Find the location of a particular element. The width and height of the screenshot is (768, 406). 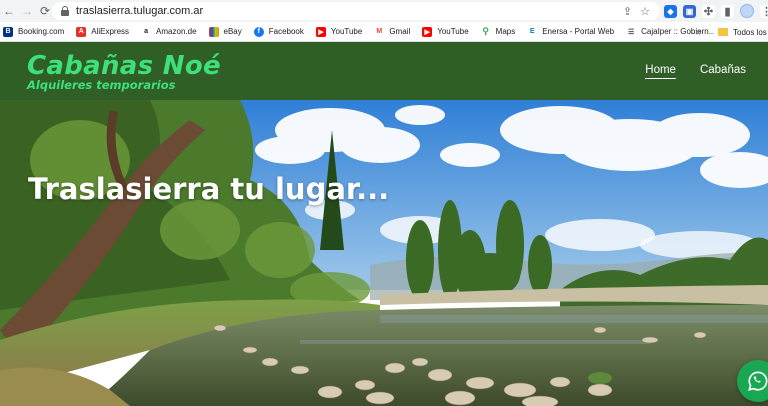

bookmarks-overflow-button: » is located at coordinates (699, 31).